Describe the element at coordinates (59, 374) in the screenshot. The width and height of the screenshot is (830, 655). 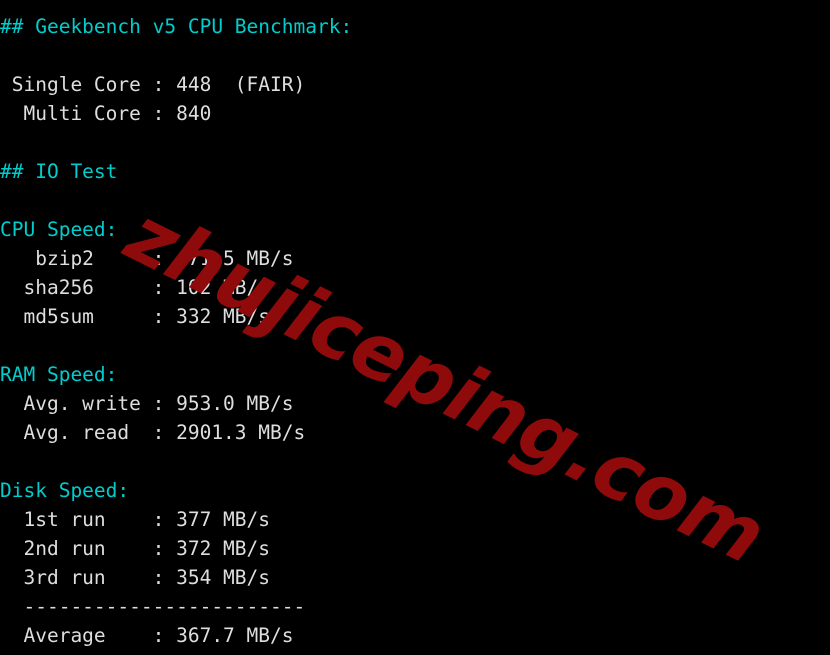
I see `ram-speed-heading: RAM Speed:` at that location.